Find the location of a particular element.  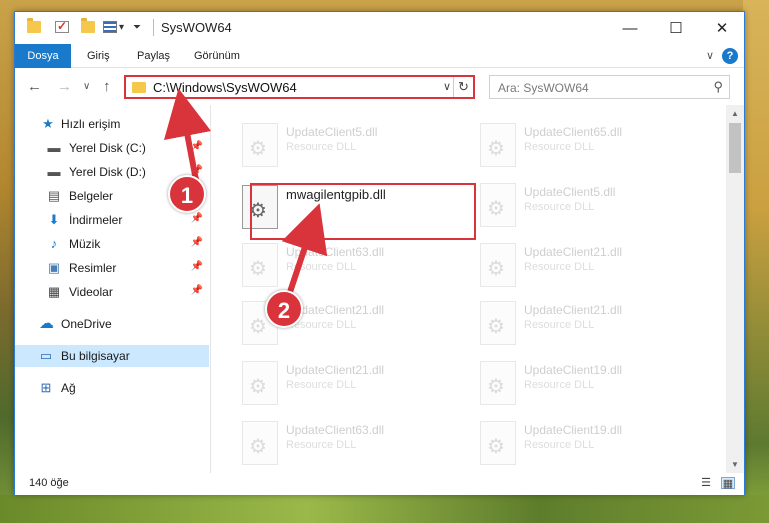

nav-item-label: Ağ is located at coordinates (68, 388).